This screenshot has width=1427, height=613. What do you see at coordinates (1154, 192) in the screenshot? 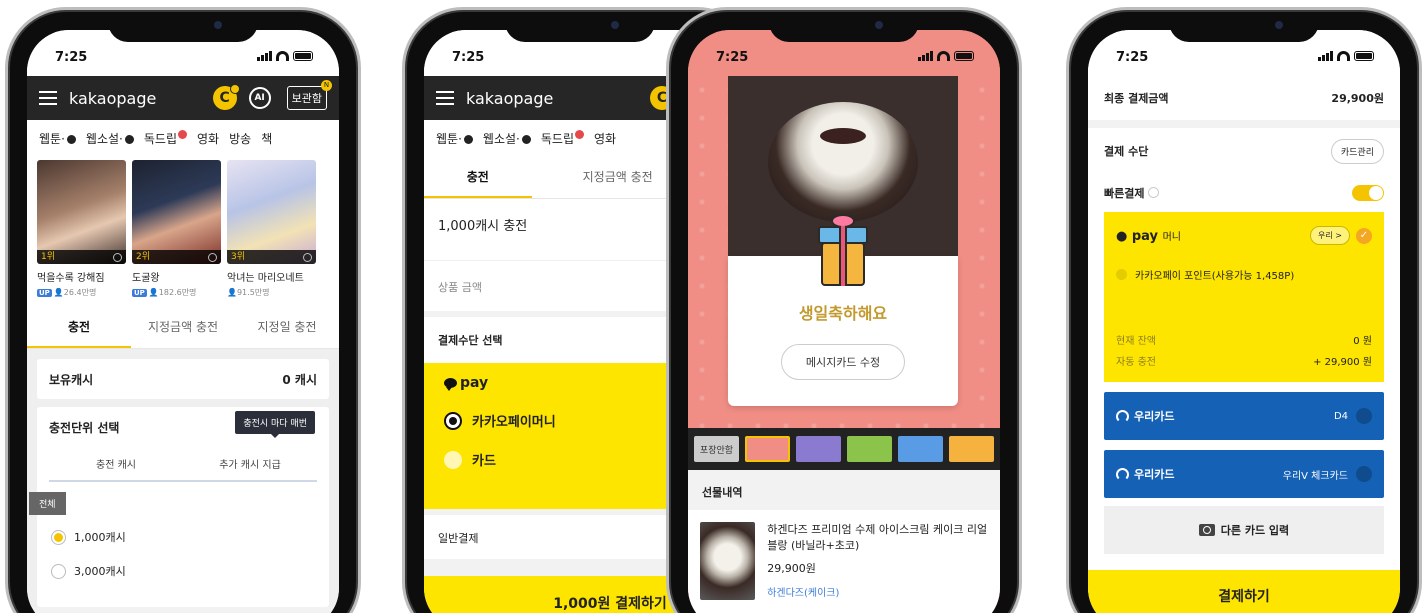
I see `help-icon` at bounding box center [1154, 192].